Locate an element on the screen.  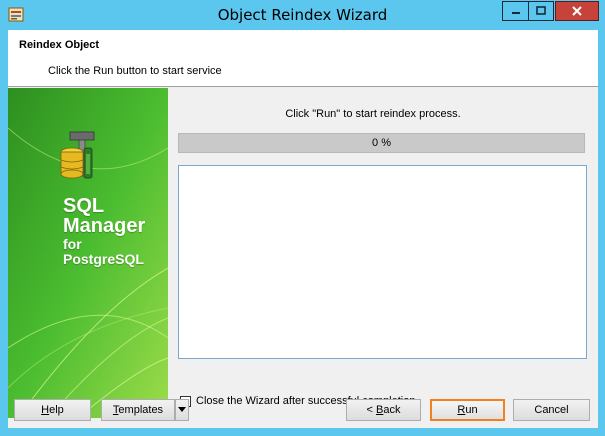
run-button: Run is located at coordinates (467, 410).